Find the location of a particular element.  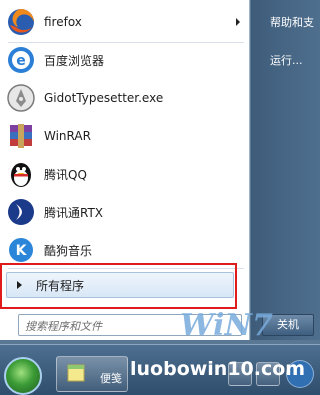

watermark-text: luobowin10.com is located at coordinates (218, 369).